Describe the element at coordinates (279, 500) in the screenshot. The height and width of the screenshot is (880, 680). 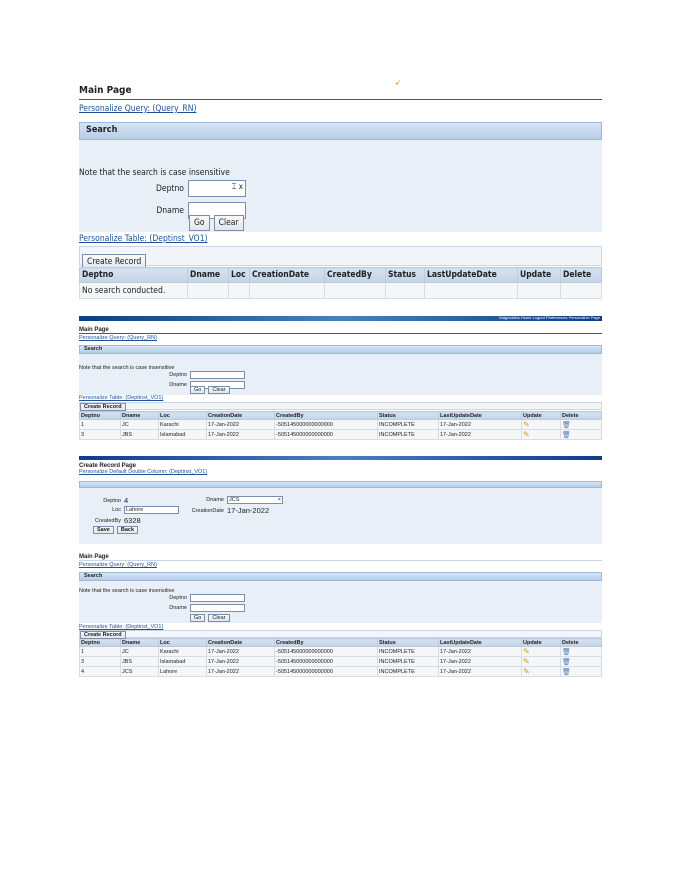
I see `clear-x-icon: ×` at that location.